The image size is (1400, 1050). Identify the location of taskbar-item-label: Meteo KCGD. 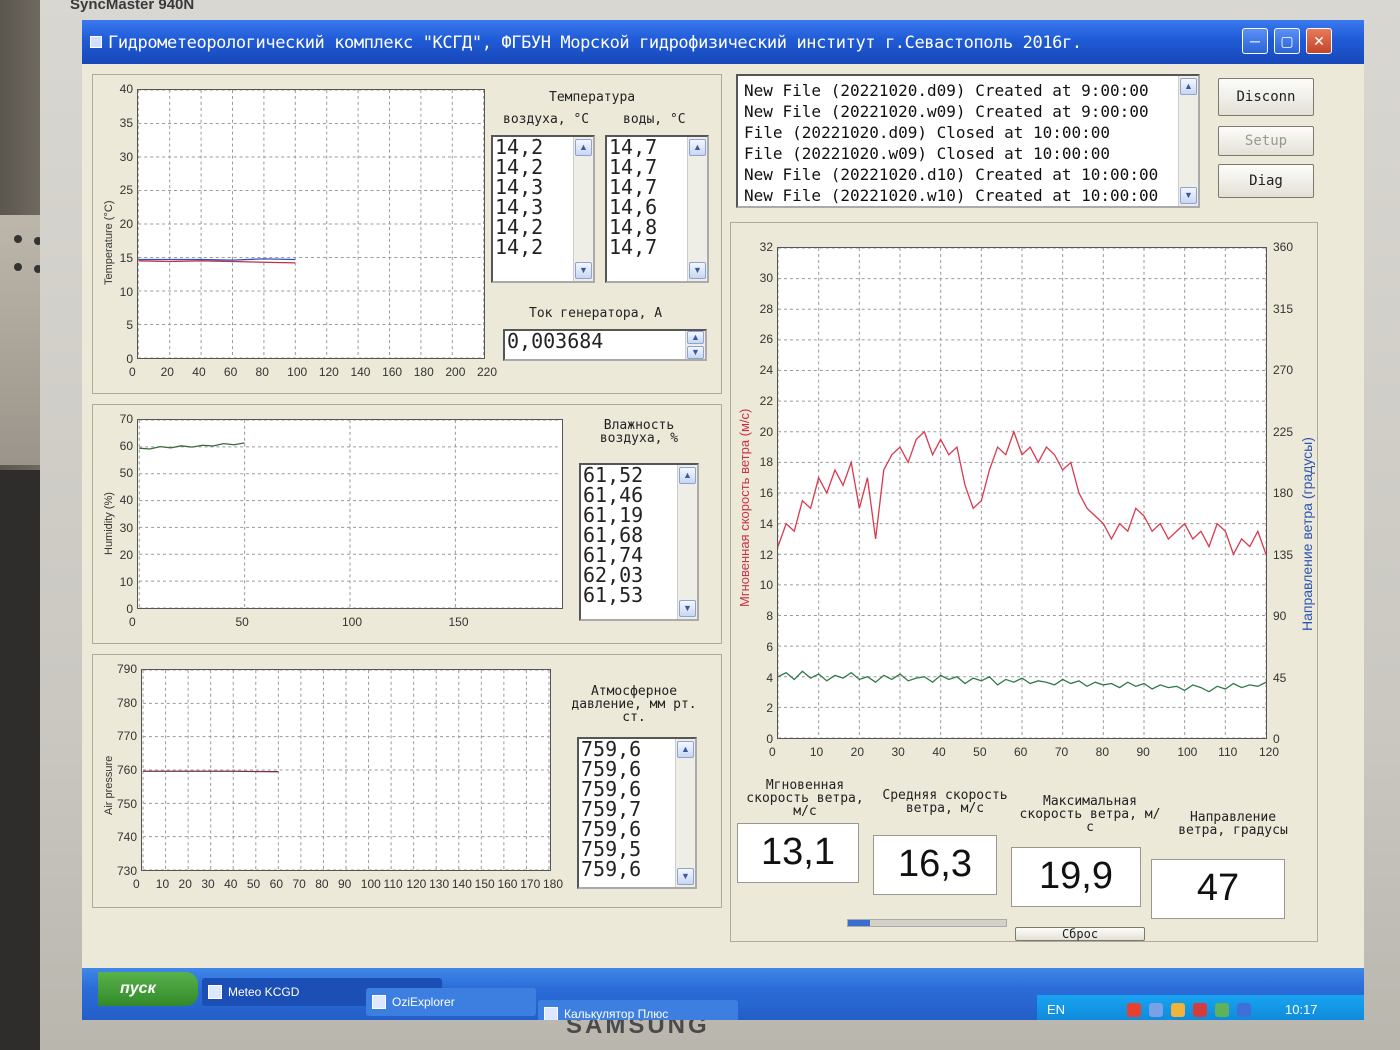
(264, 992).